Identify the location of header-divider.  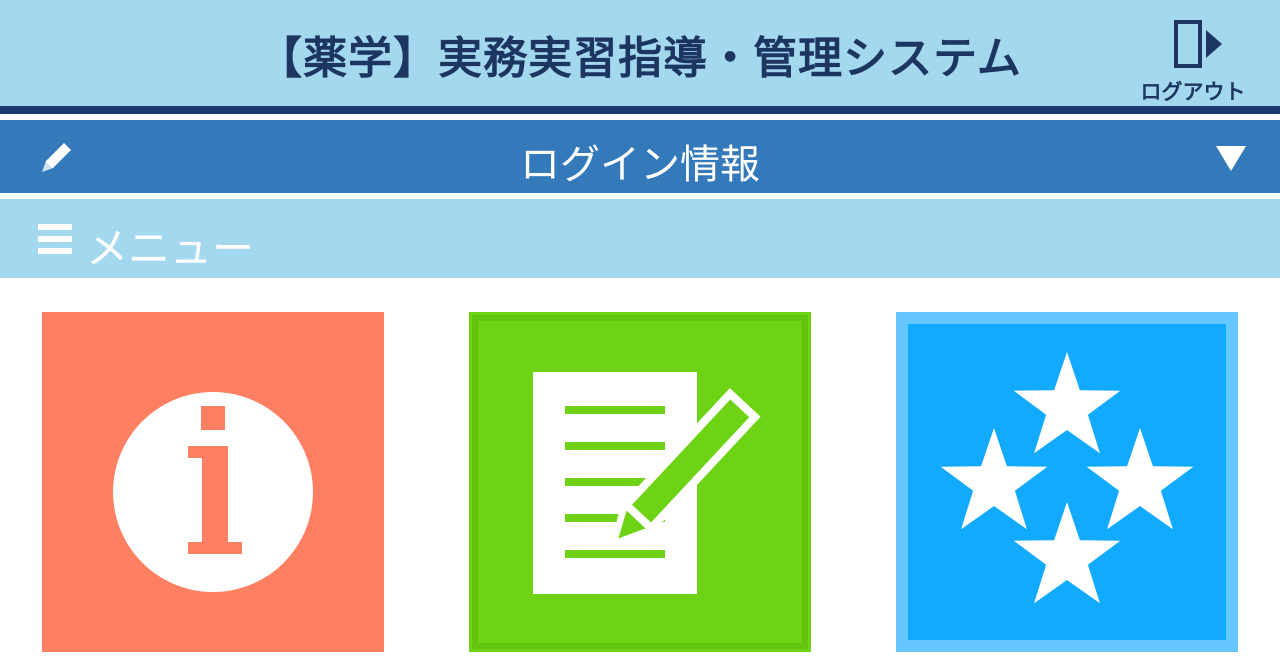
(640, 110).